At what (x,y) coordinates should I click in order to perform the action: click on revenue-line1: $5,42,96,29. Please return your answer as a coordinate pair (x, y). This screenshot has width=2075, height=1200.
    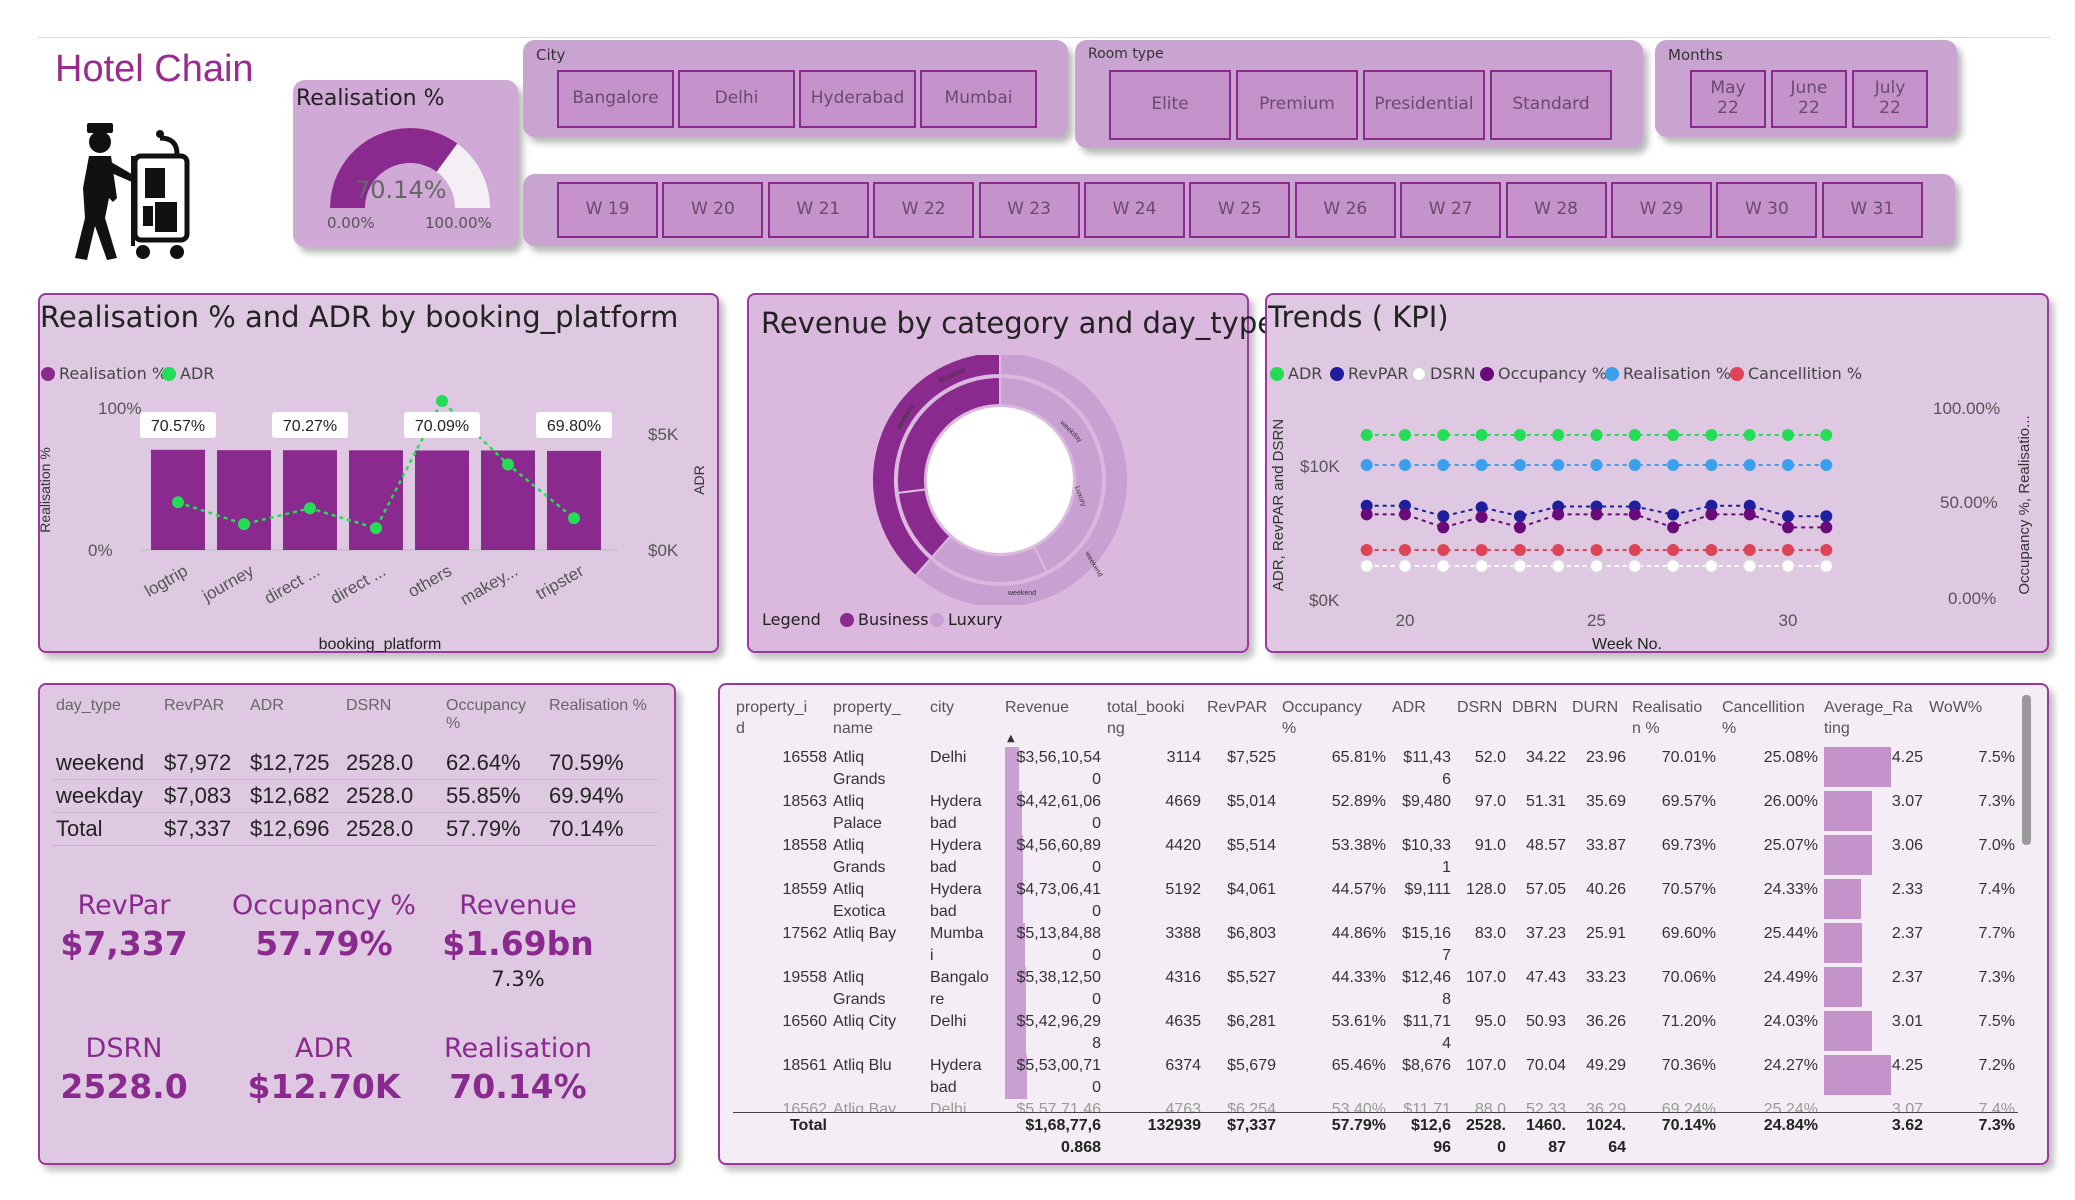
    Looking at the image, I should click on (1058, 1021).